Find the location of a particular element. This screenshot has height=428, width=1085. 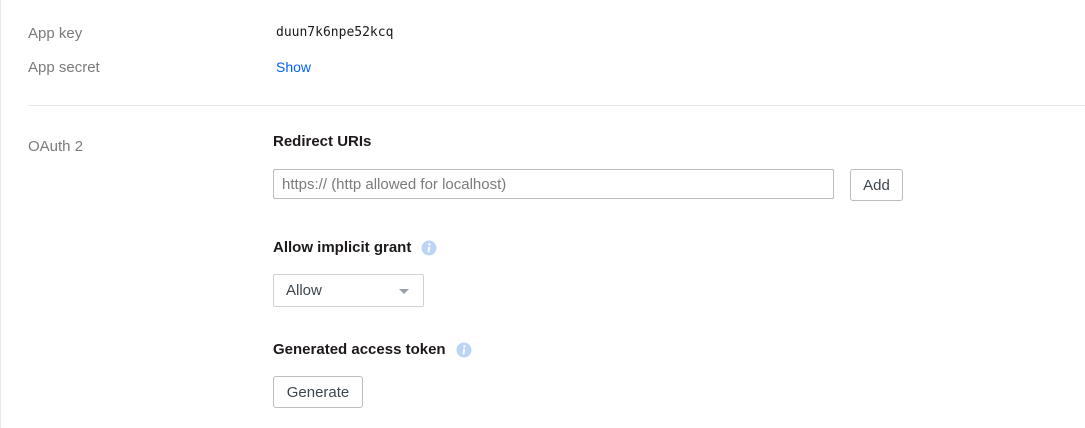

generate-token-button: Generate is located at coordinates (318, 392).